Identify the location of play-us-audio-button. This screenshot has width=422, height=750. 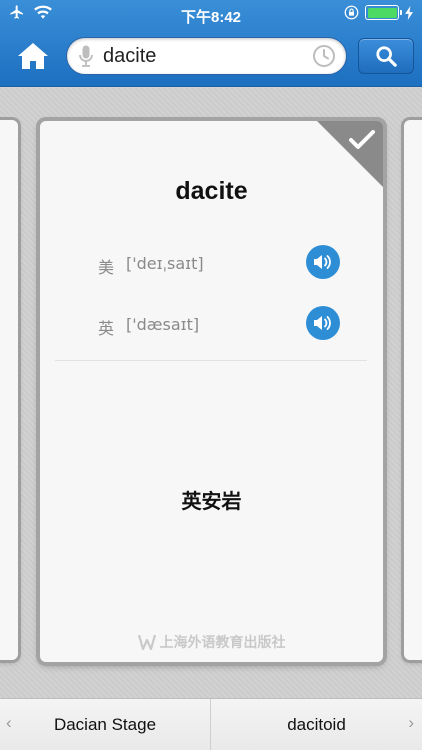
(323, 262).